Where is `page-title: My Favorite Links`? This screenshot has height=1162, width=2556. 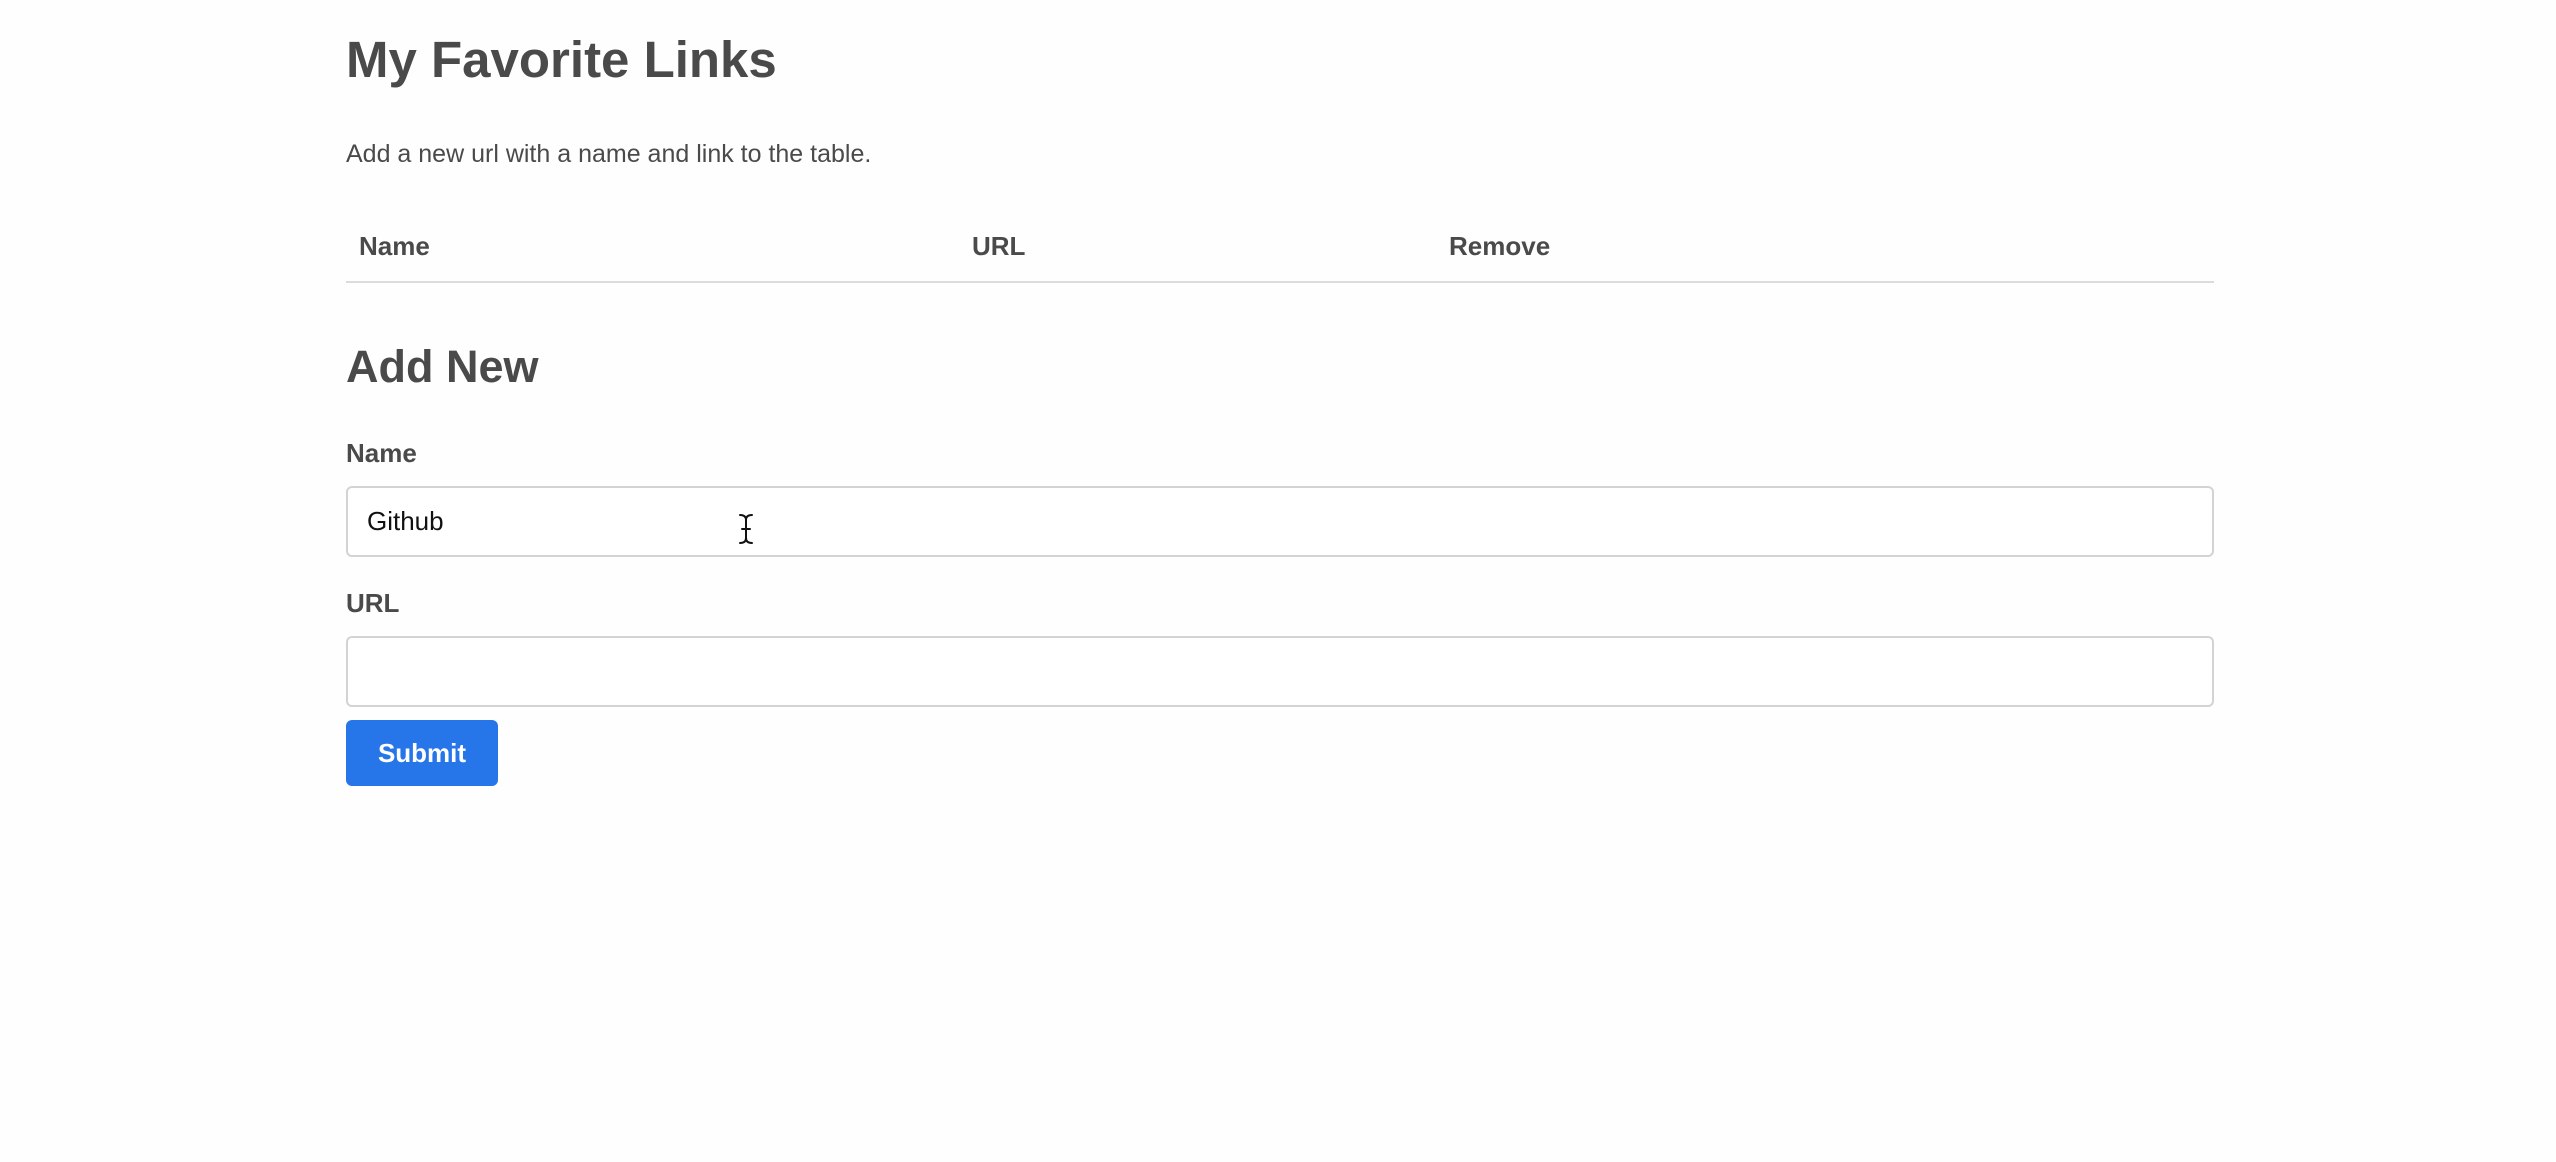 page-title: My Favorite Links is located at coordinates (561, 59).